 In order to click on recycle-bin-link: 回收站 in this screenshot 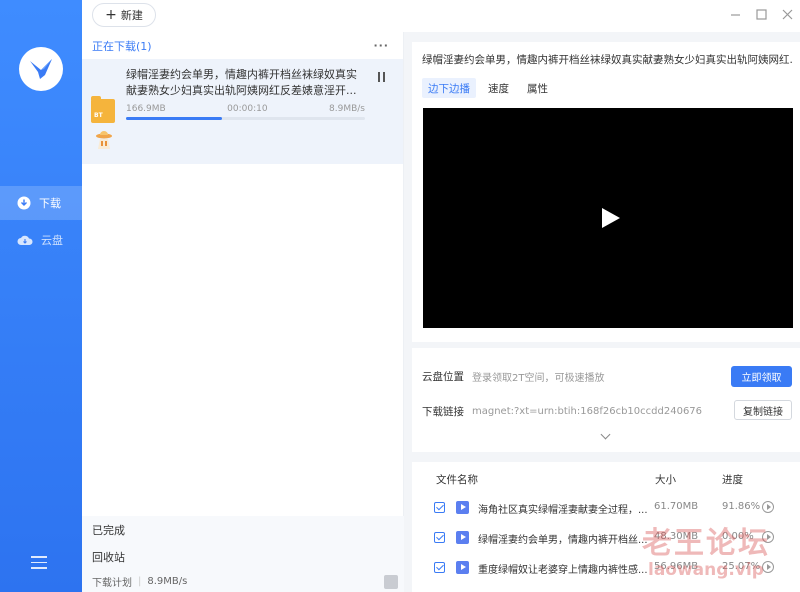, I will do `click(243, 556)`.